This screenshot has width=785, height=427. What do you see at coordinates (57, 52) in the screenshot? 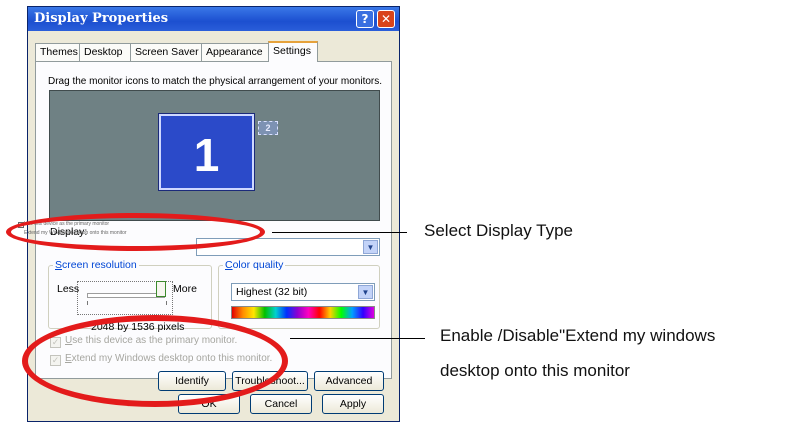
I see `tab-themes: Themes` at bounding box center [57, 52].